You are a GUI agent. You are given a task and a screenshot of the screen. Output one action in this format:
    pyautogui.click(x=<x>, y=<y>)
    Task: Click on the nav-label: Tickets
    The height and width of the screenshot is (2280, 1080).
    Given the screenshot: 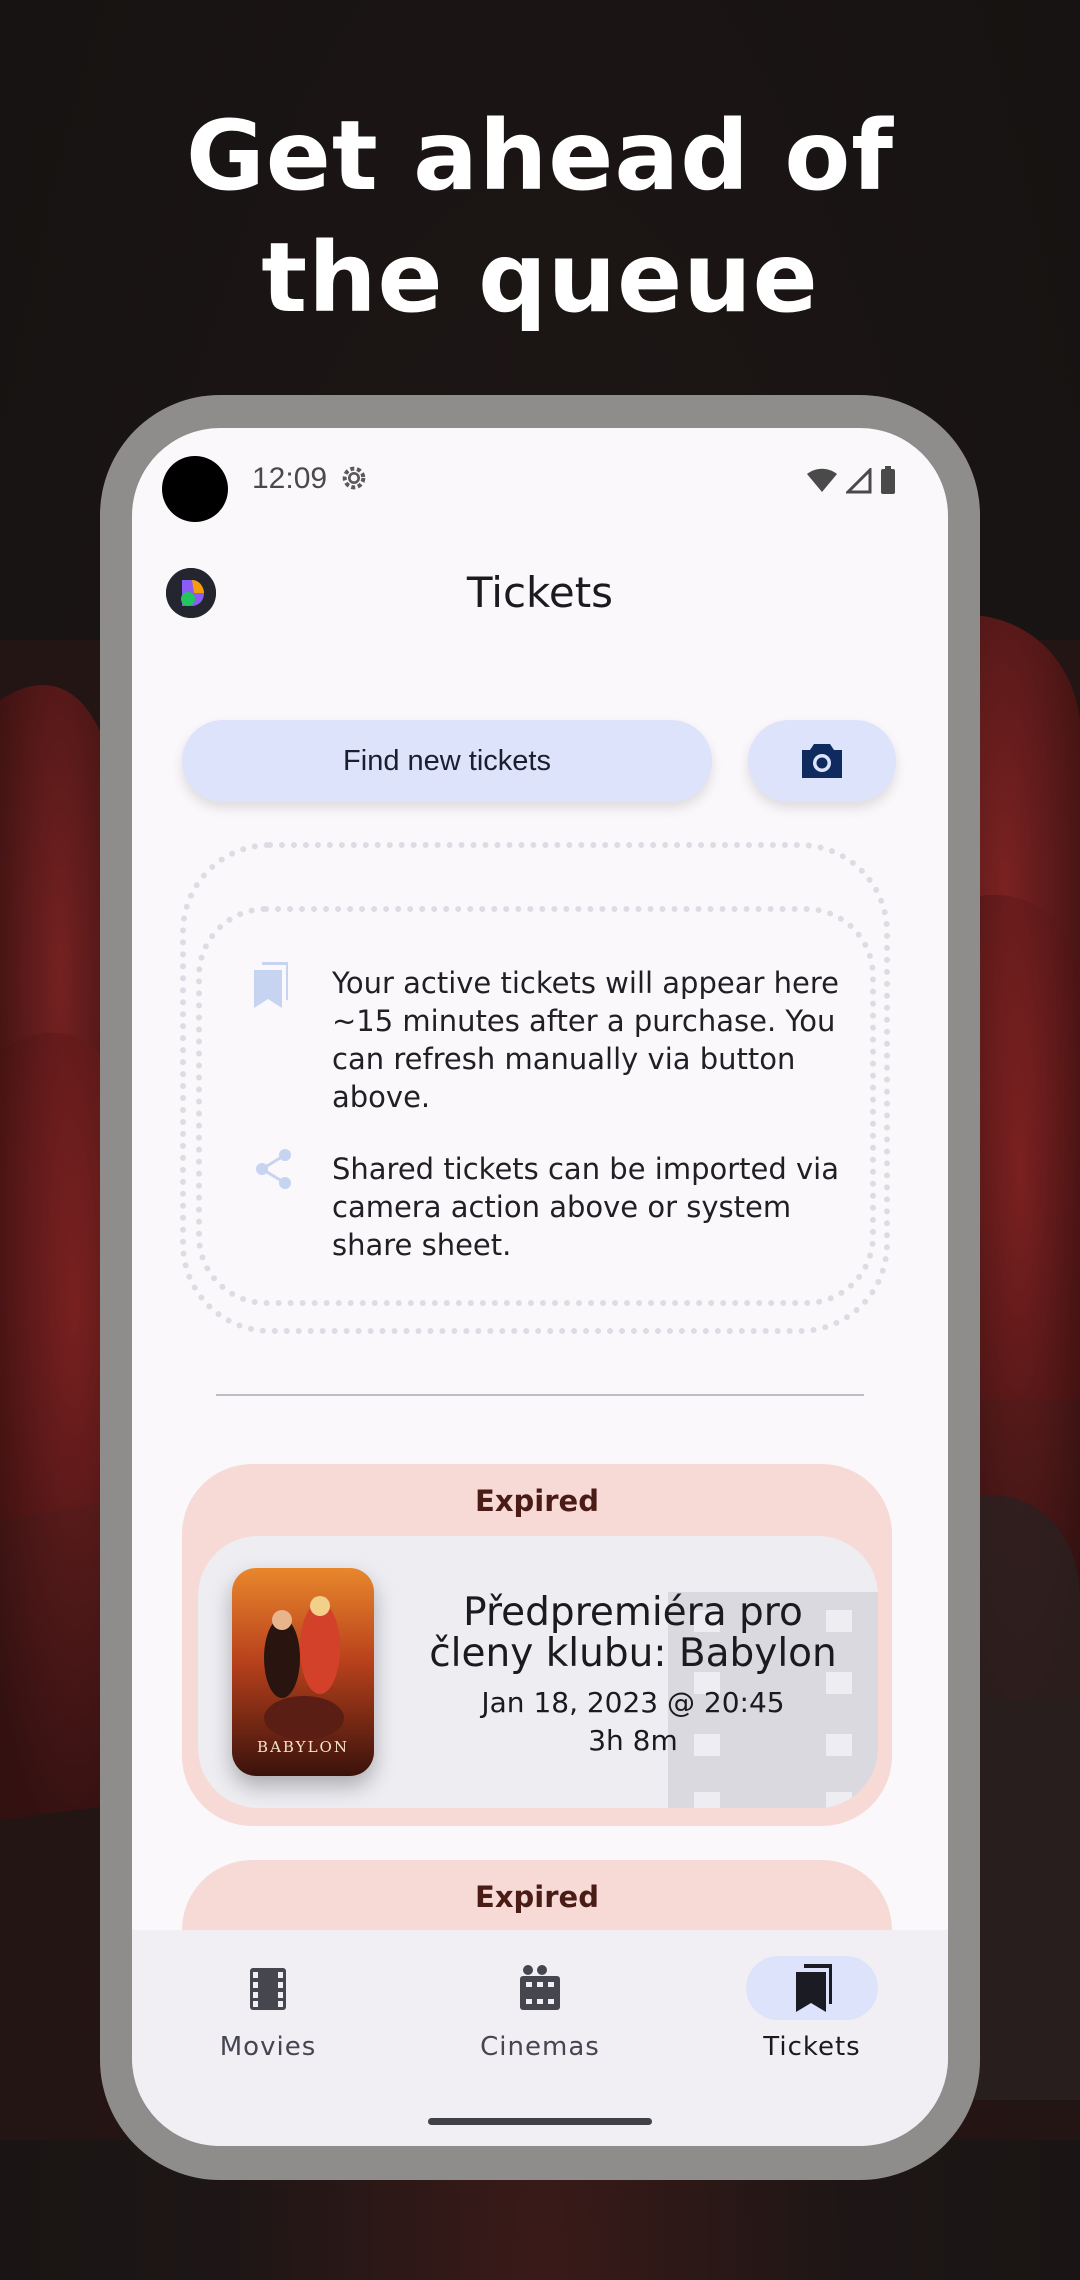 What is the action you would take?
    pyautogui.click(x=812, y=2047)
    